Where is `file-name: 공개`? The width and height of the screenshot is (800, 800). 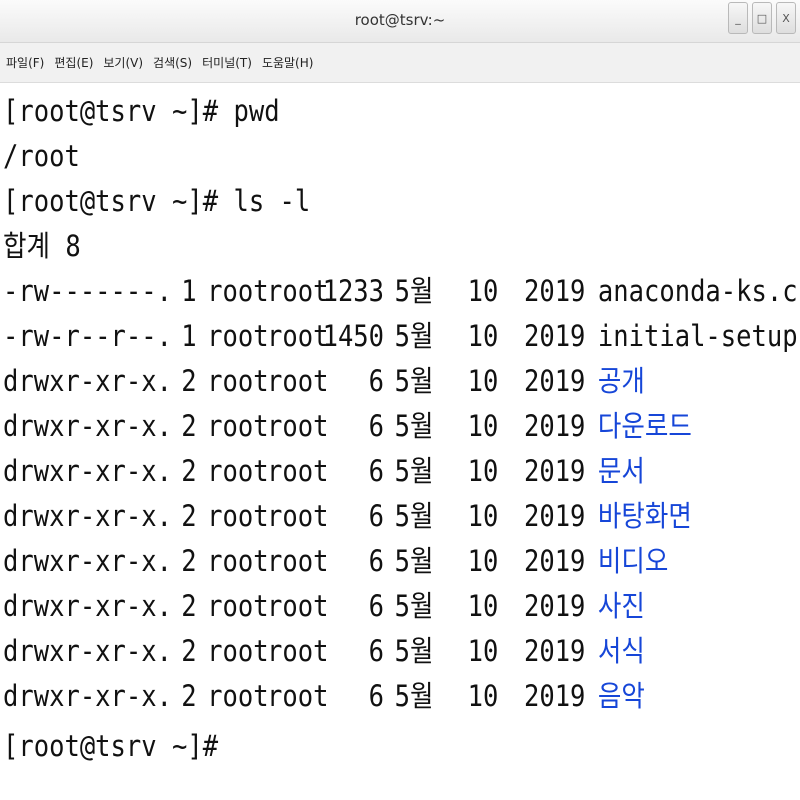 file-name: 공개 is located at coordinates (621, 381).